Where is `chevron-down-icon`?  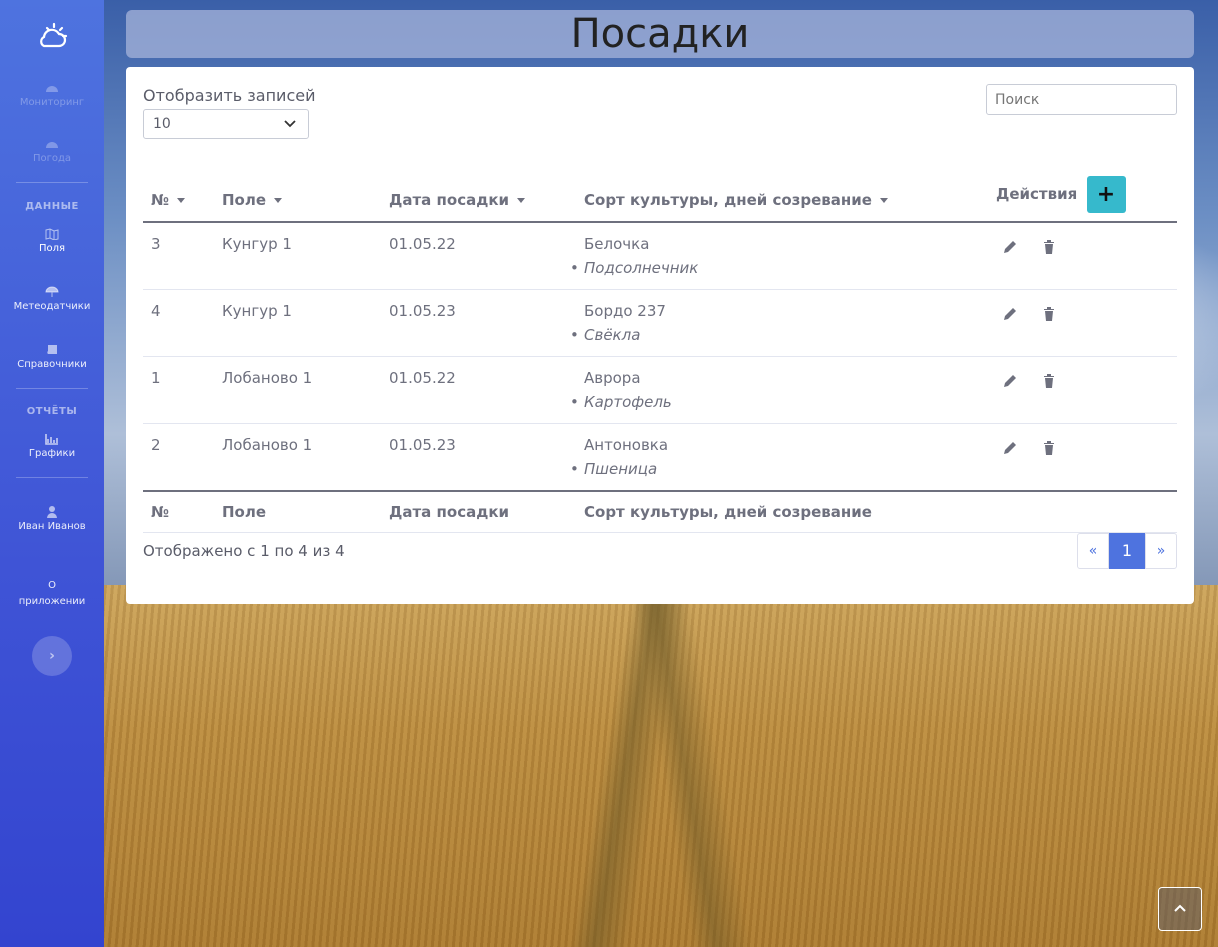 chevron-down-icon is located at coordinates (290, 124).